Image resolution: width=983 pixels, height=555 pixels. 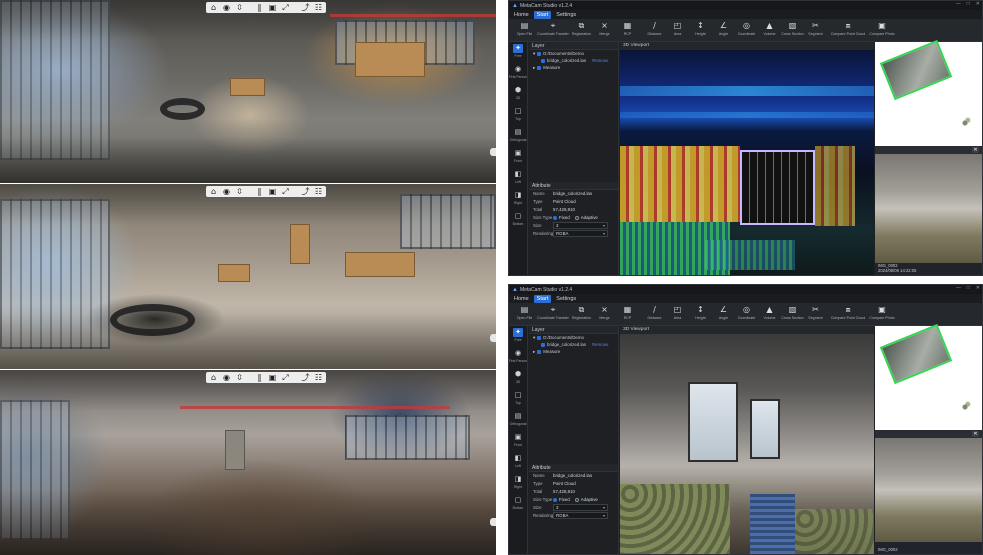 I want to click on coordinate-button: ◎ Coordinate, so click(x=746, y=27).